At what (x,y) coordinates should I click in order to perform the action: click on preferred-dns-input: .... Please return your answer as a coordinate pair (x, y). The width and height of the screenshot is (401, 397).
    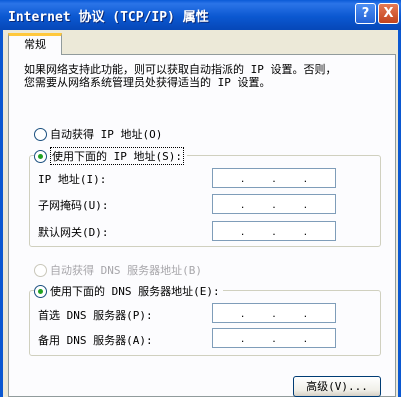
    Looking at the image, I should click on (274, 313).